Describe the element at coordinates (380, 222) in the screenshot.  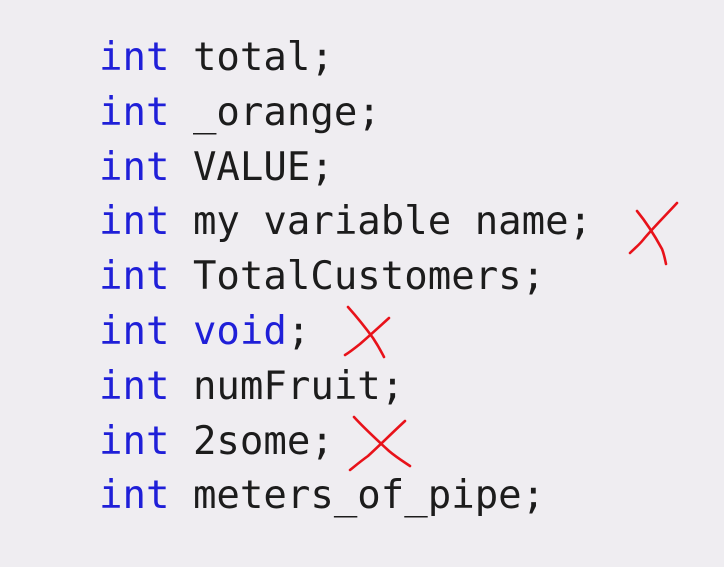
I see `variable-name: my variable name` at that location.